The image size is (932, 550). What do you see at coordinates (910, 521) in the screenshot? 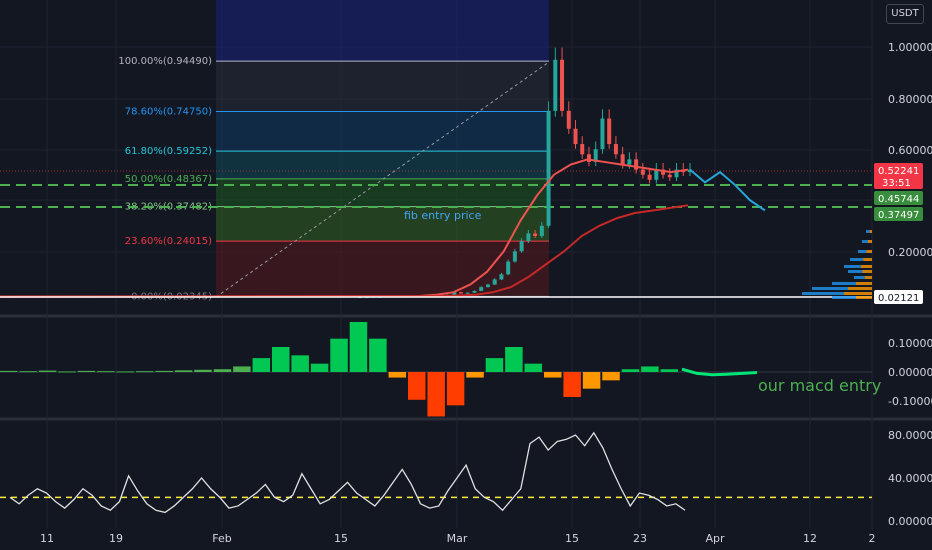
I see `oscillator-tick-label: 0.00000` at bounding box center [910, 521].